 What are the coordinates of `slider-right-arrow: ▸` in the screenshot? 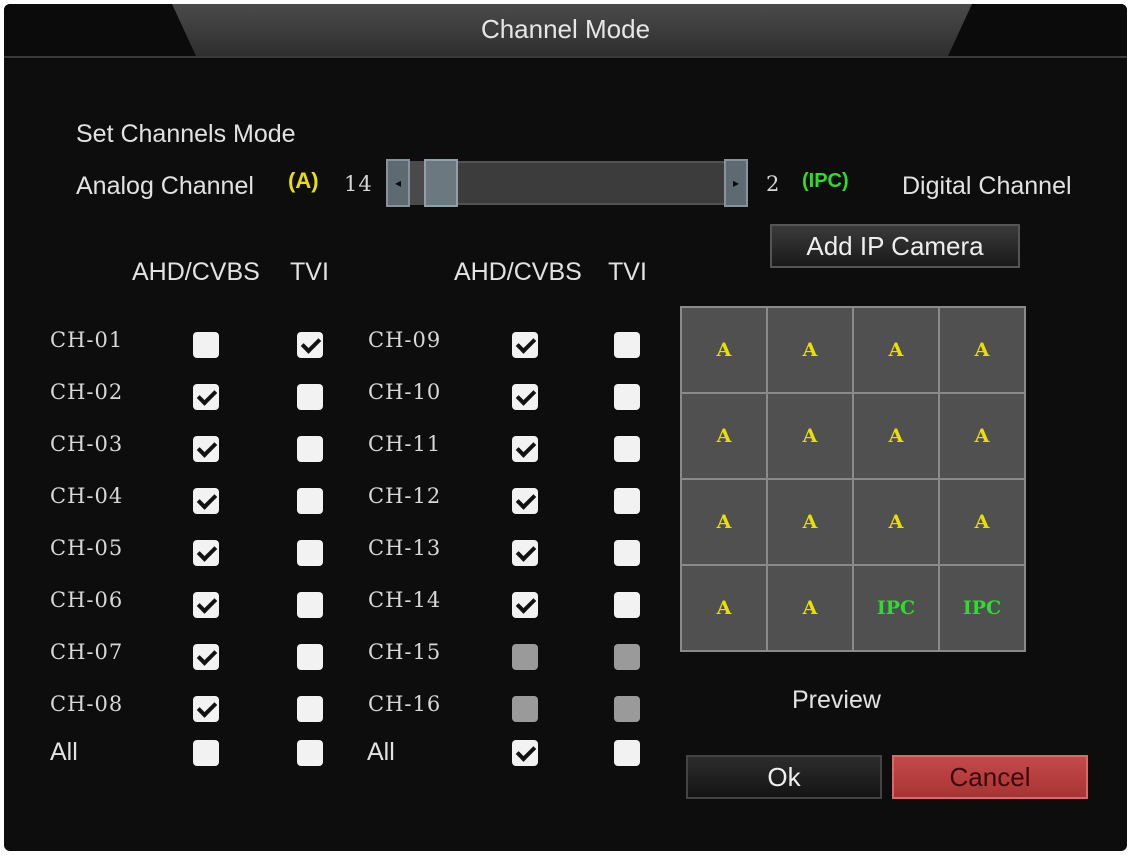 It's located at (736, 183).